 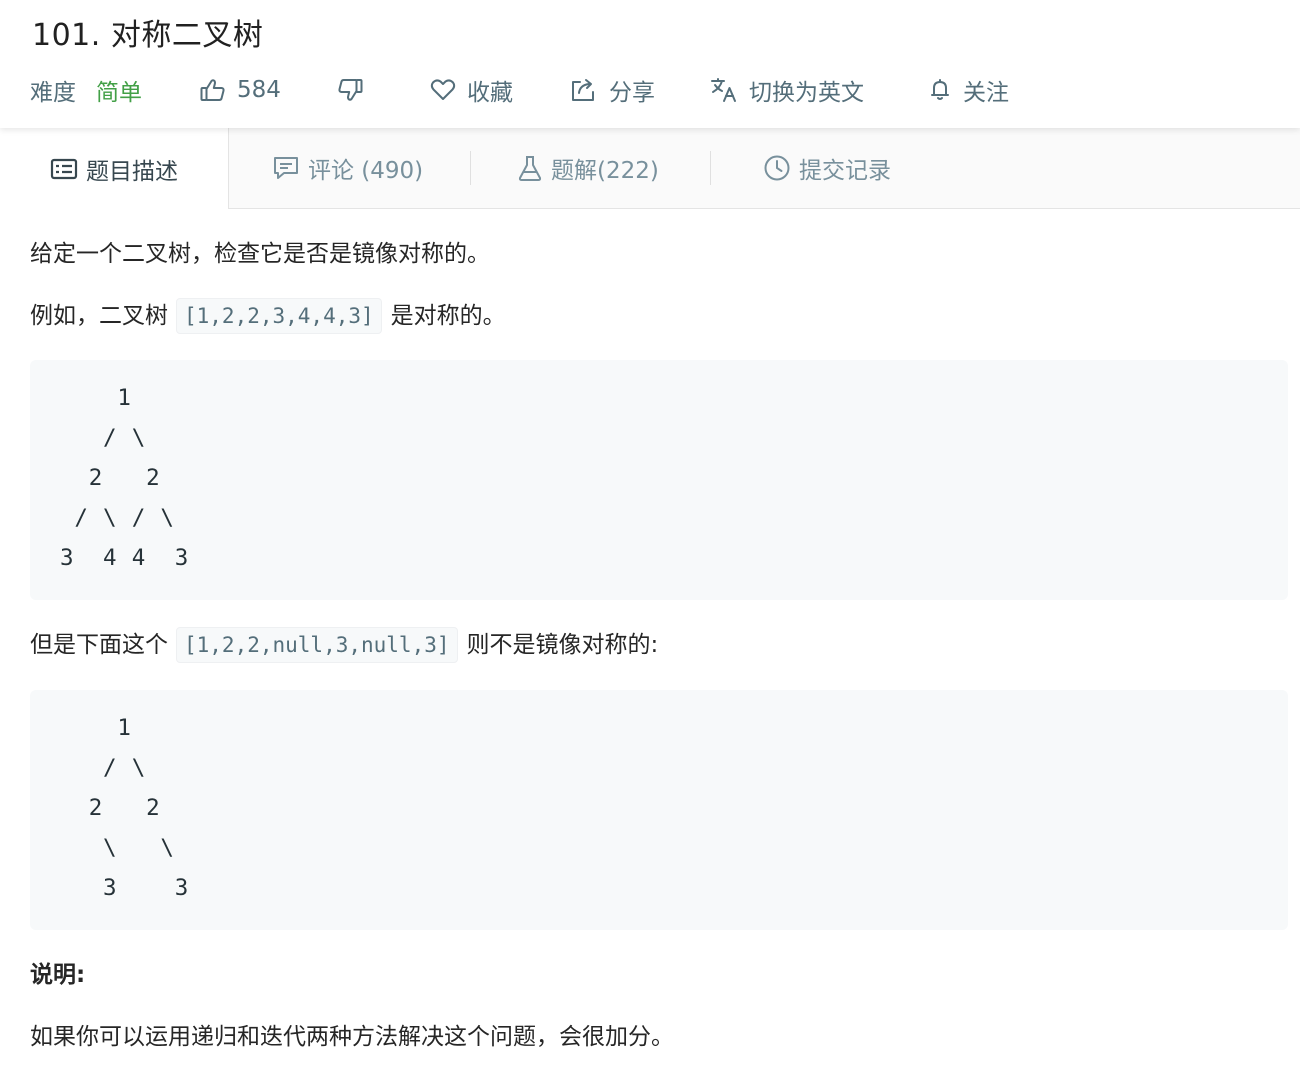 I want to click on favorite-label: 收藏, so click(x=490, y=93).